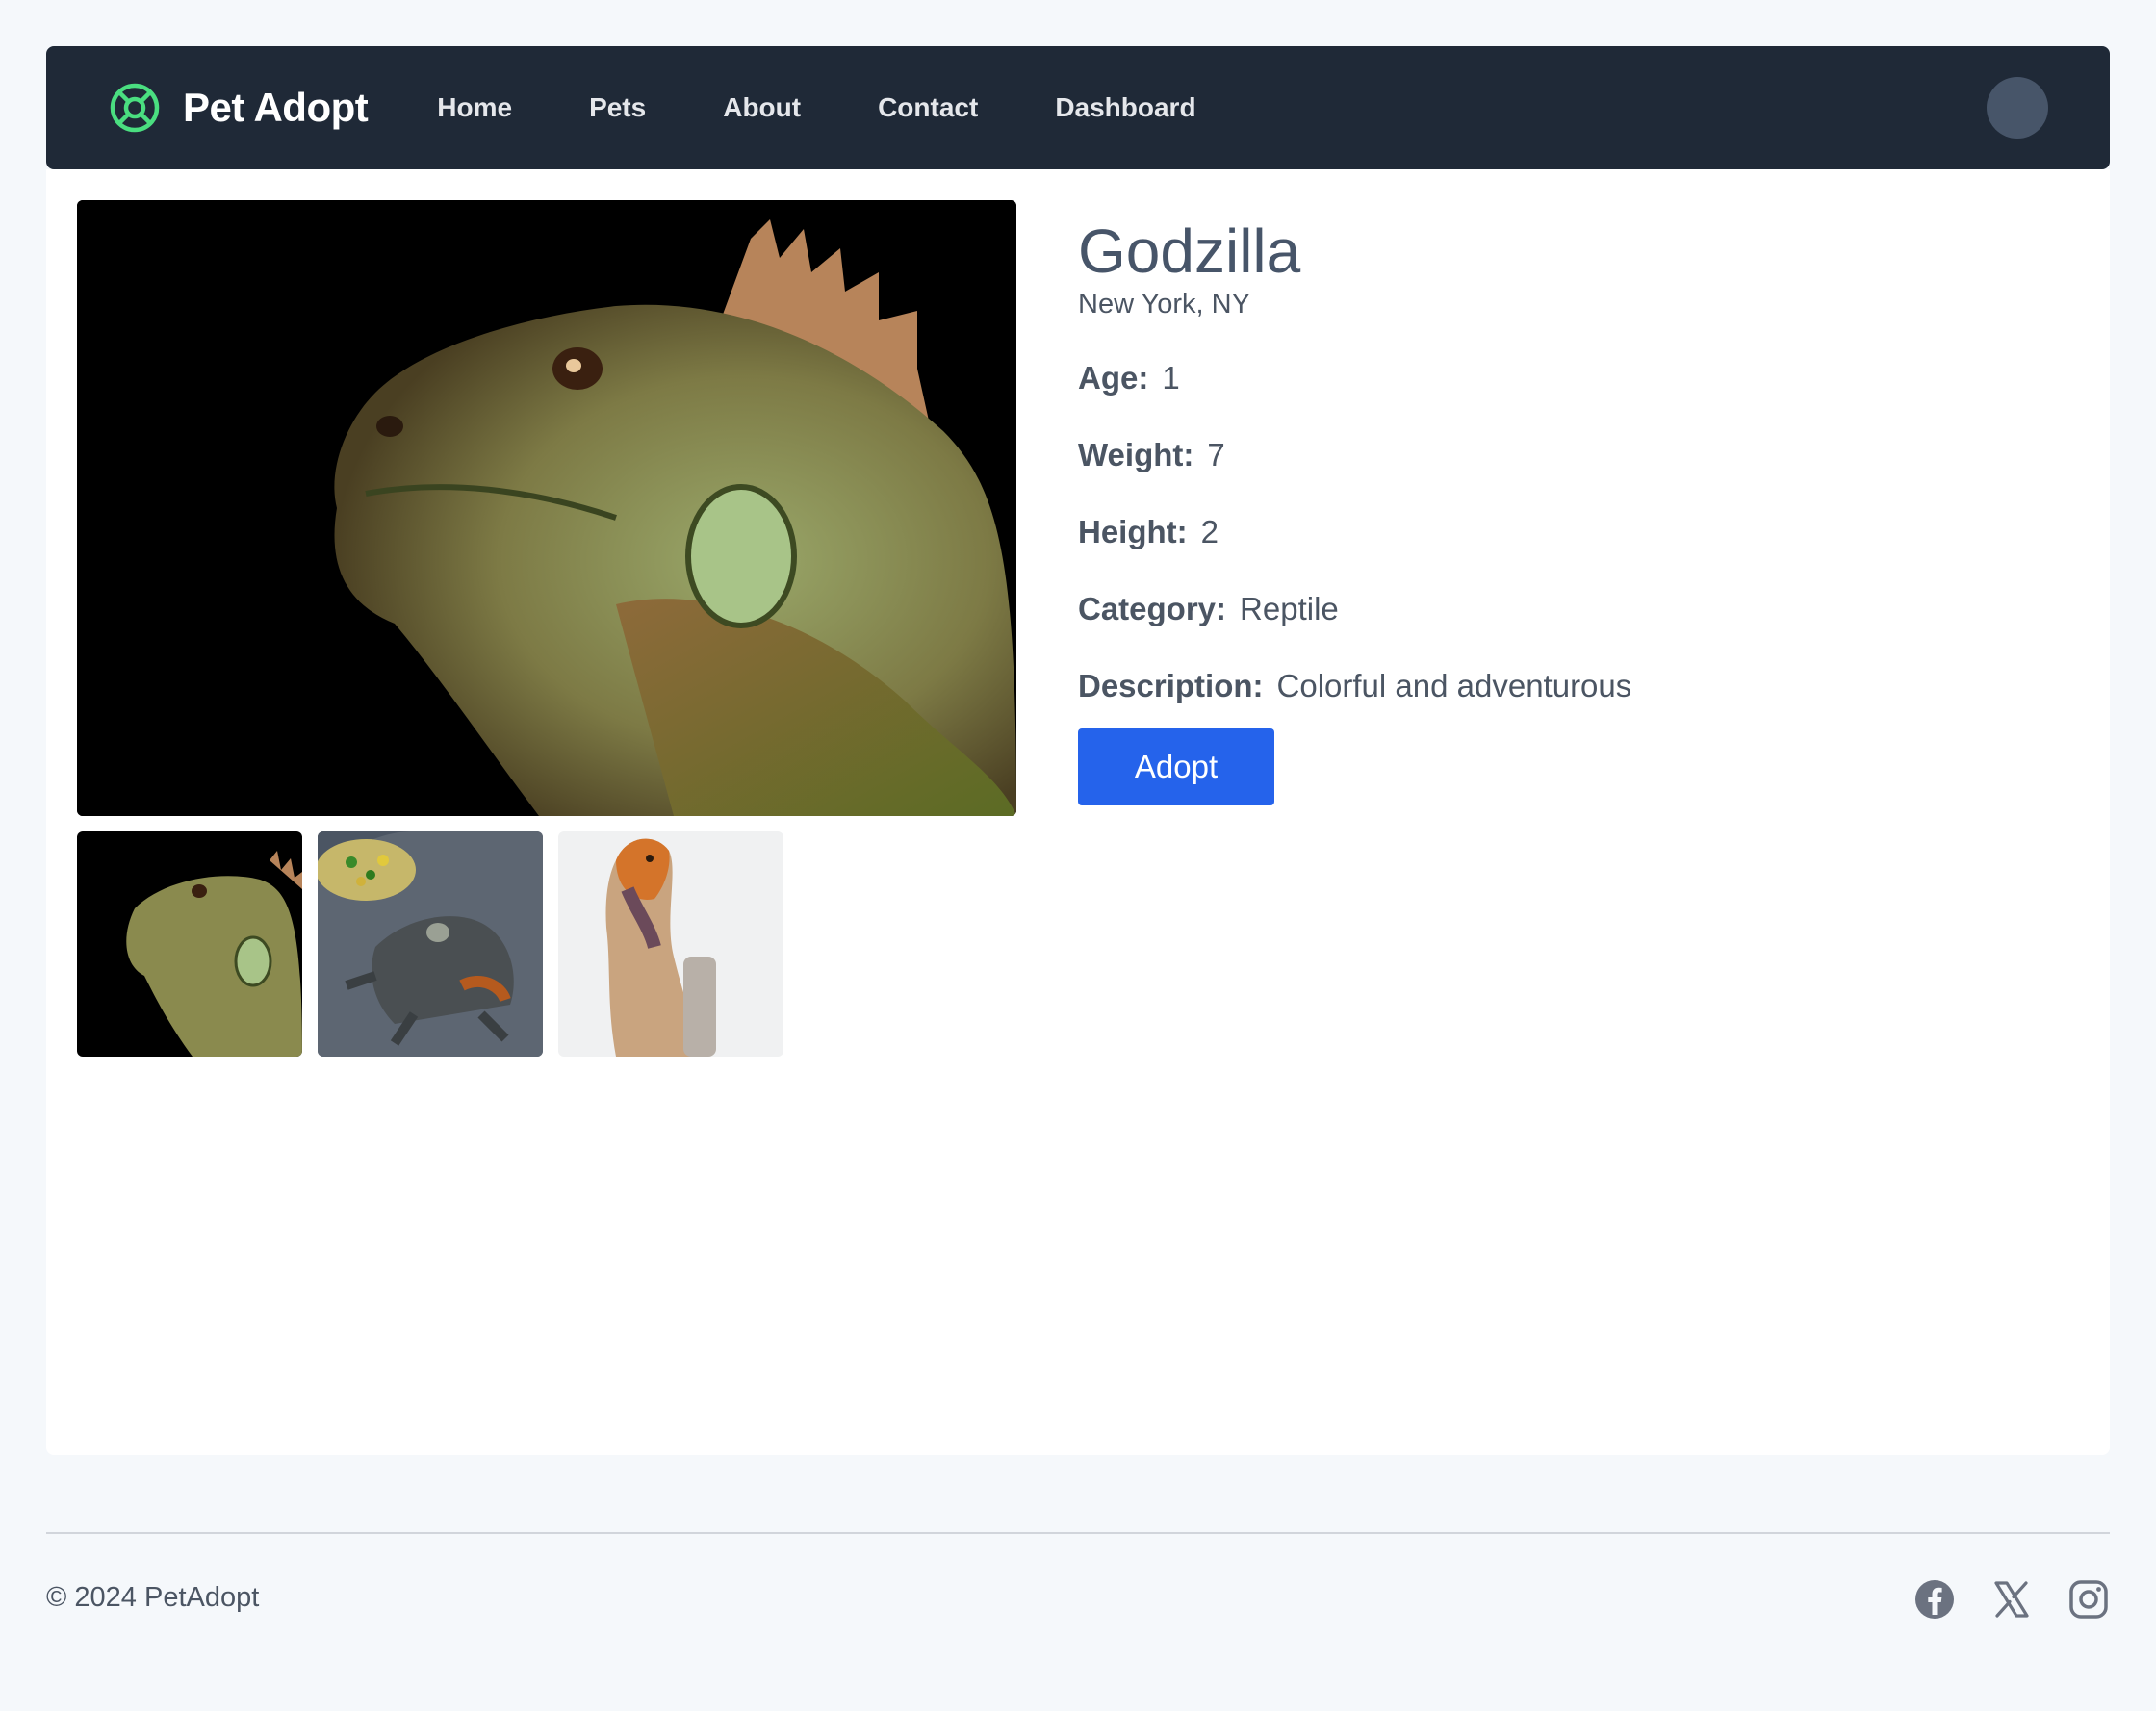  Describe the element at coordinates (1136, 455) in the screenshot. I see `weight-label: Weight:` at that location.